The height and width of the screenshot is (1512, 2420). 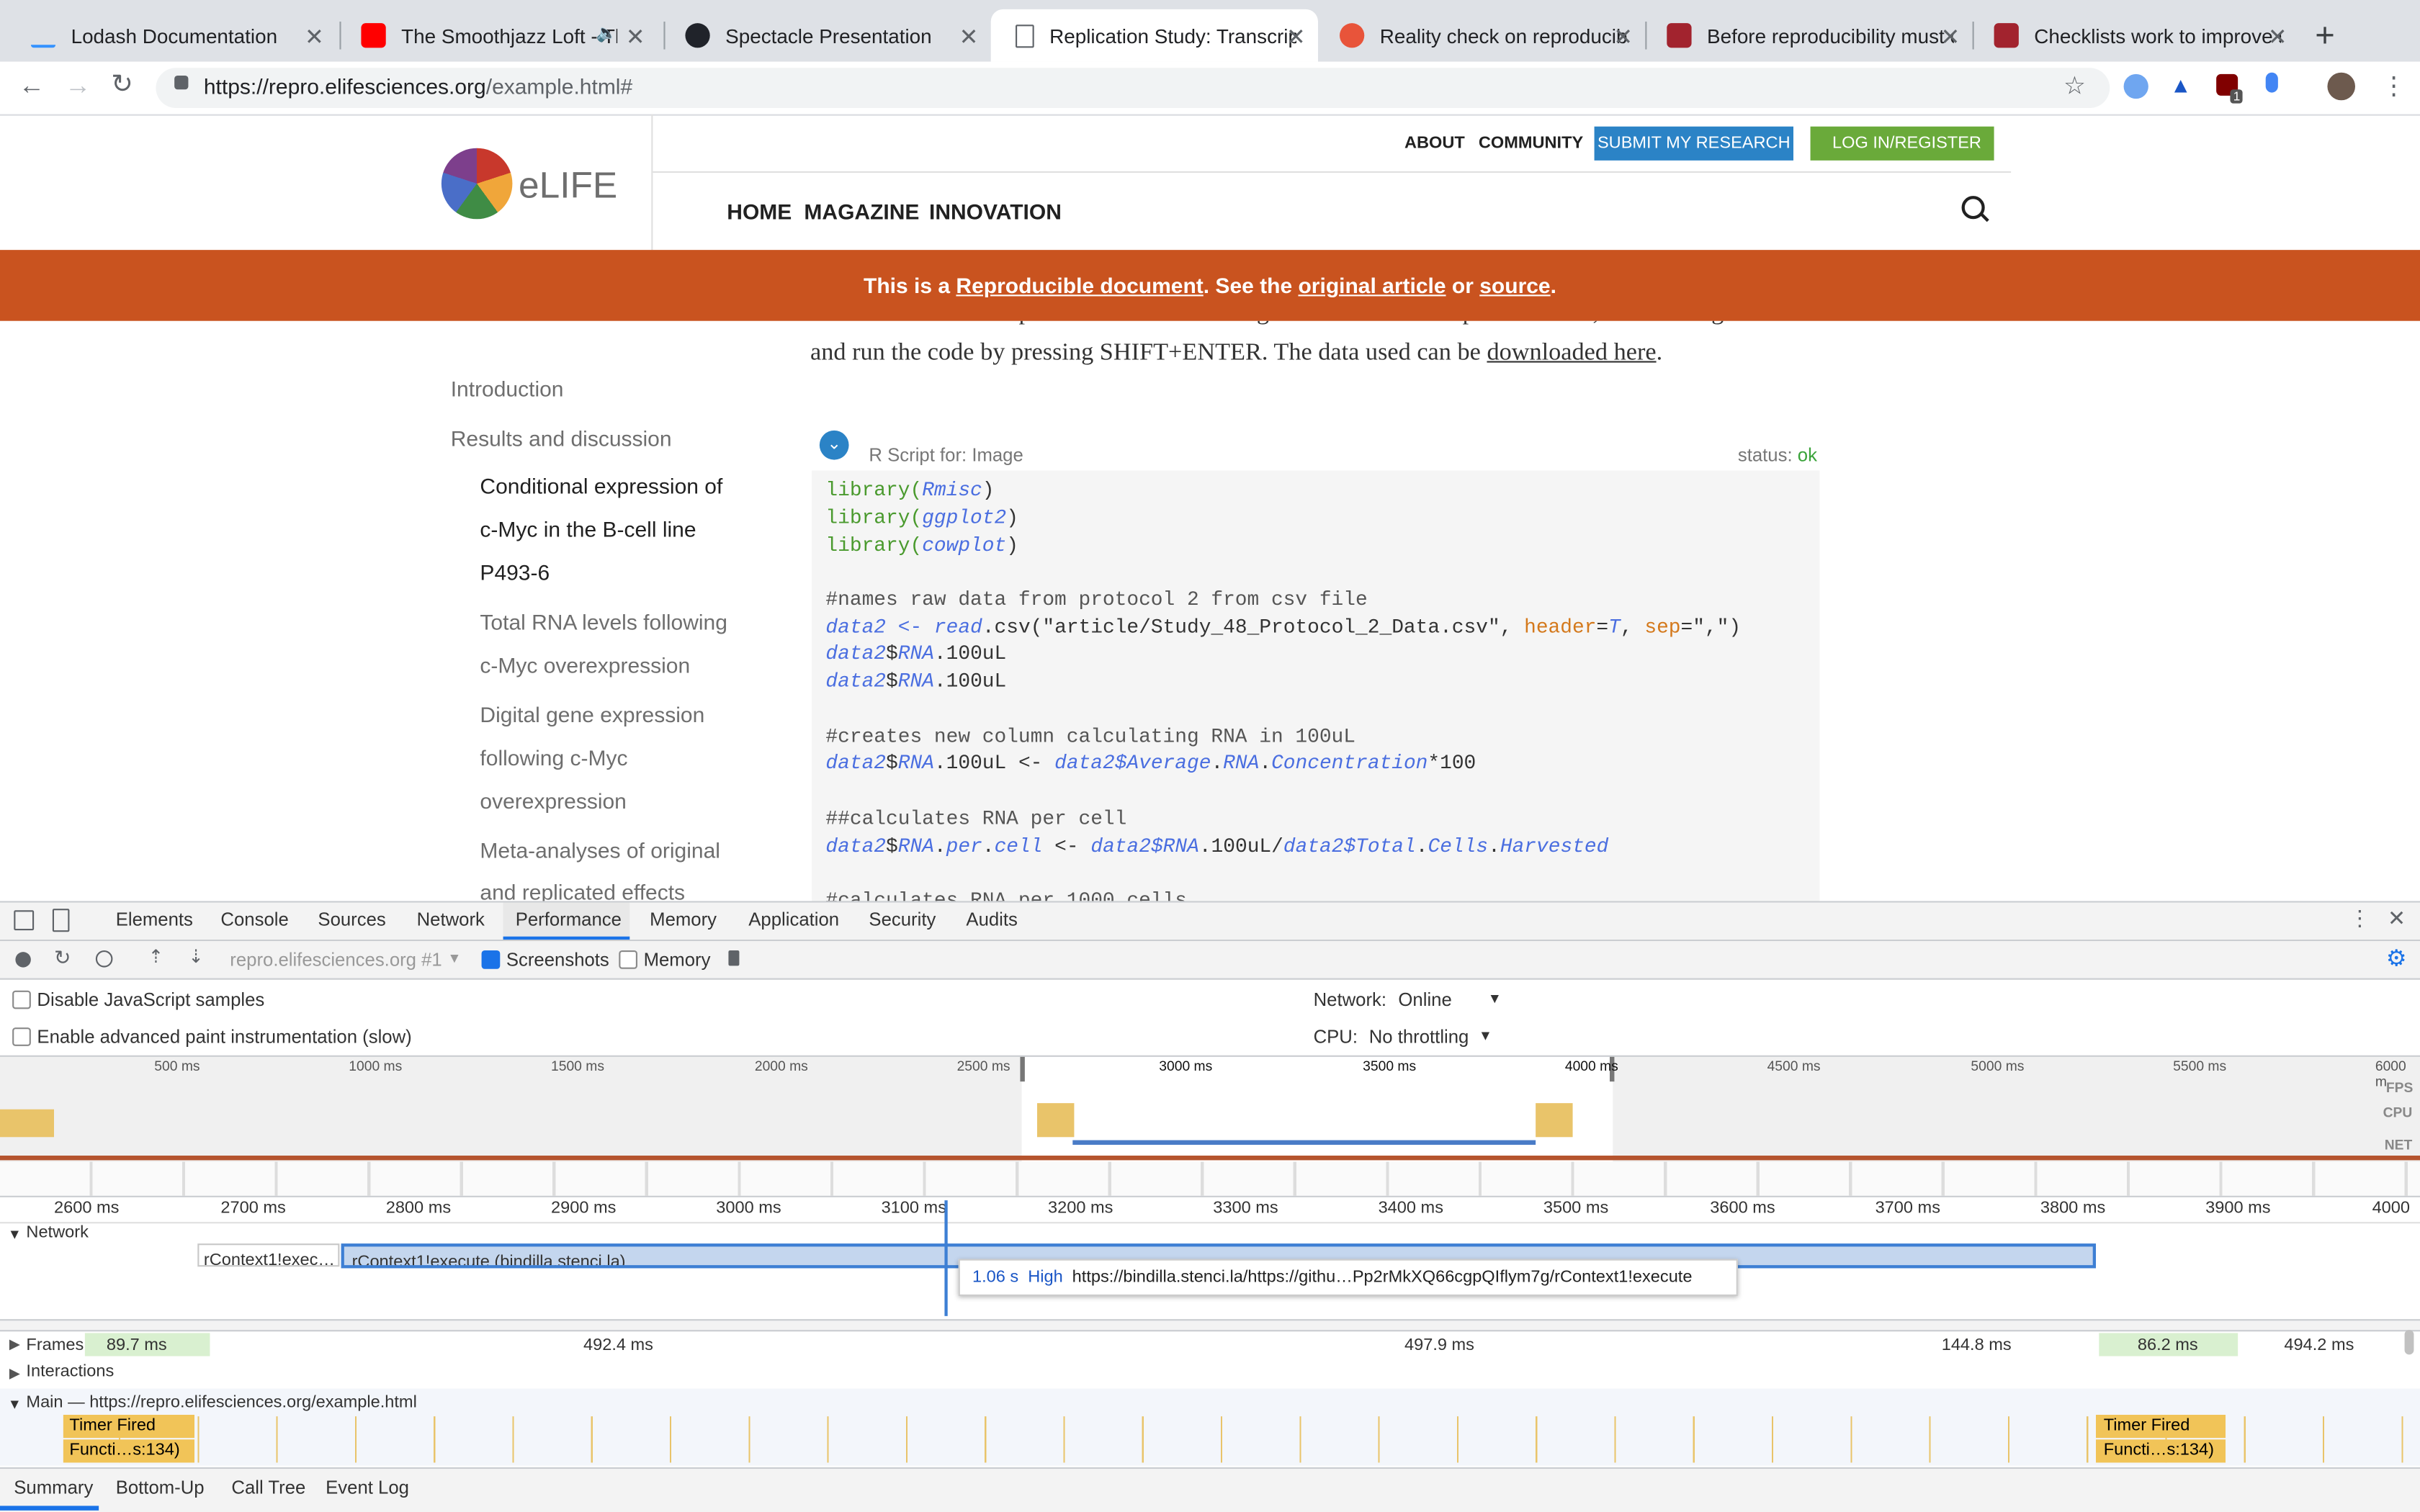 What do you see at coordinates (336, 960) in the screenshot?
I see `profile-select: repro.elifesciences.org #1` at bounding box center [336, 960].